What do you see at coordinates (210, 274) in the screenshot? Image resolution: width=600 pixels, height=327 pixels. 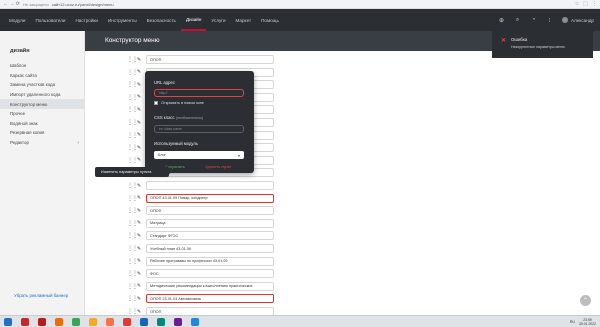 I see `menu-item-input: ФОС` at bounding box center [210, 274].